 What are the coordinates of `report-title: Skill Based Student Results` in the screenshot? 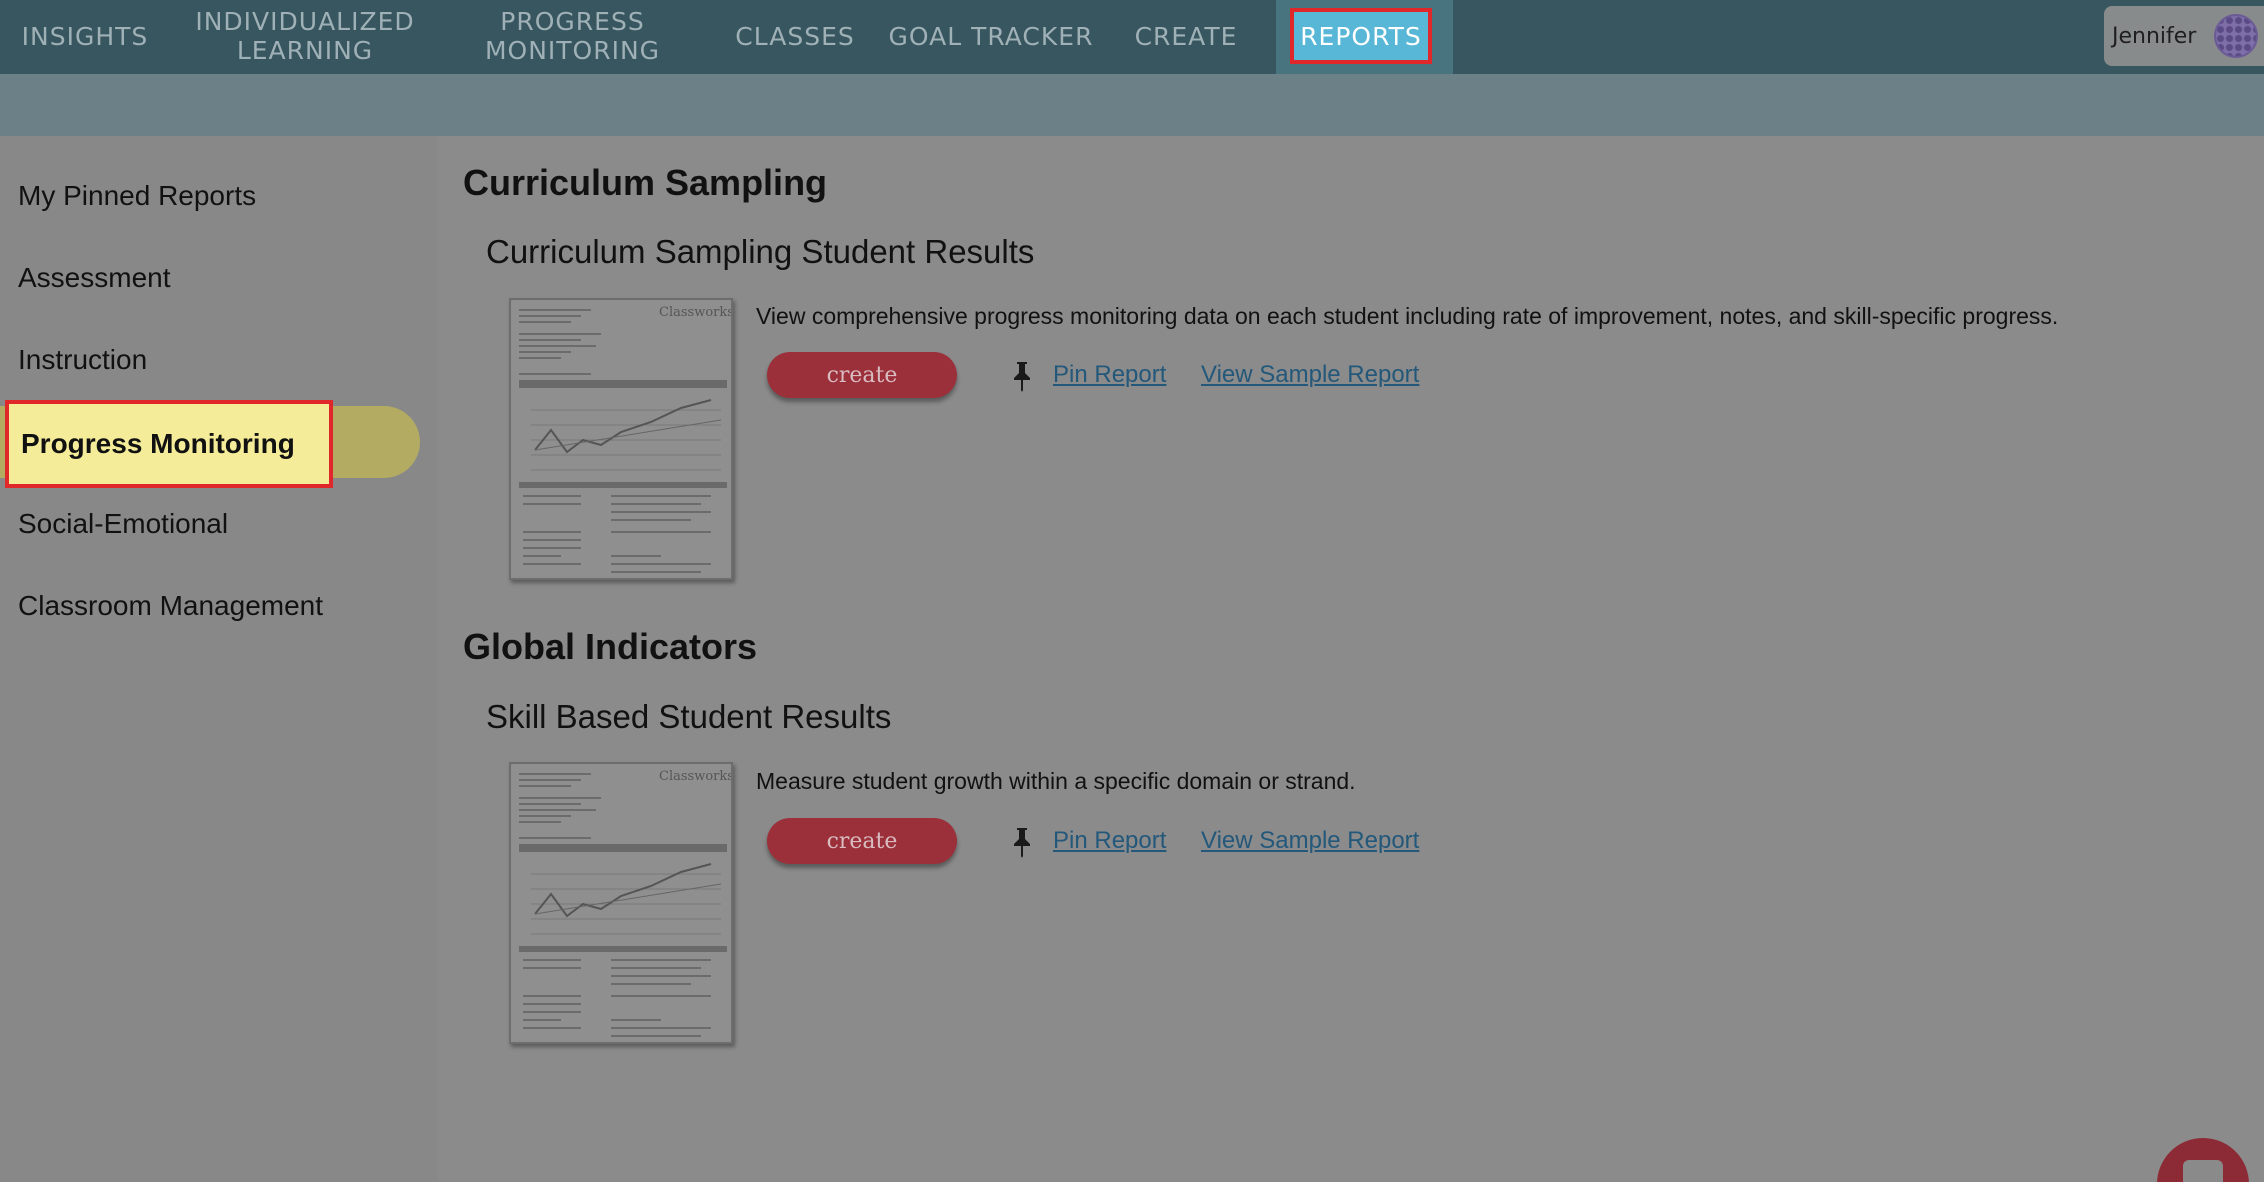 It's located at (689, 716).